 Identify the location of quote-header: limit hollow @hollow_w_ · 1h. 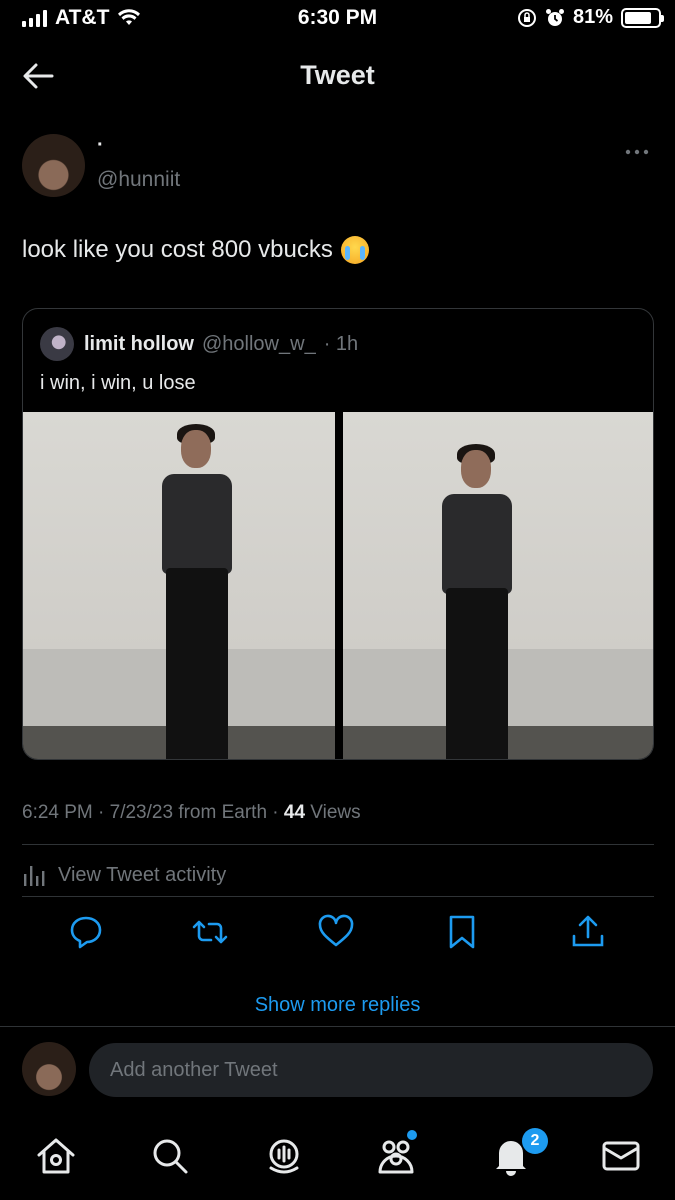
(221, 344).